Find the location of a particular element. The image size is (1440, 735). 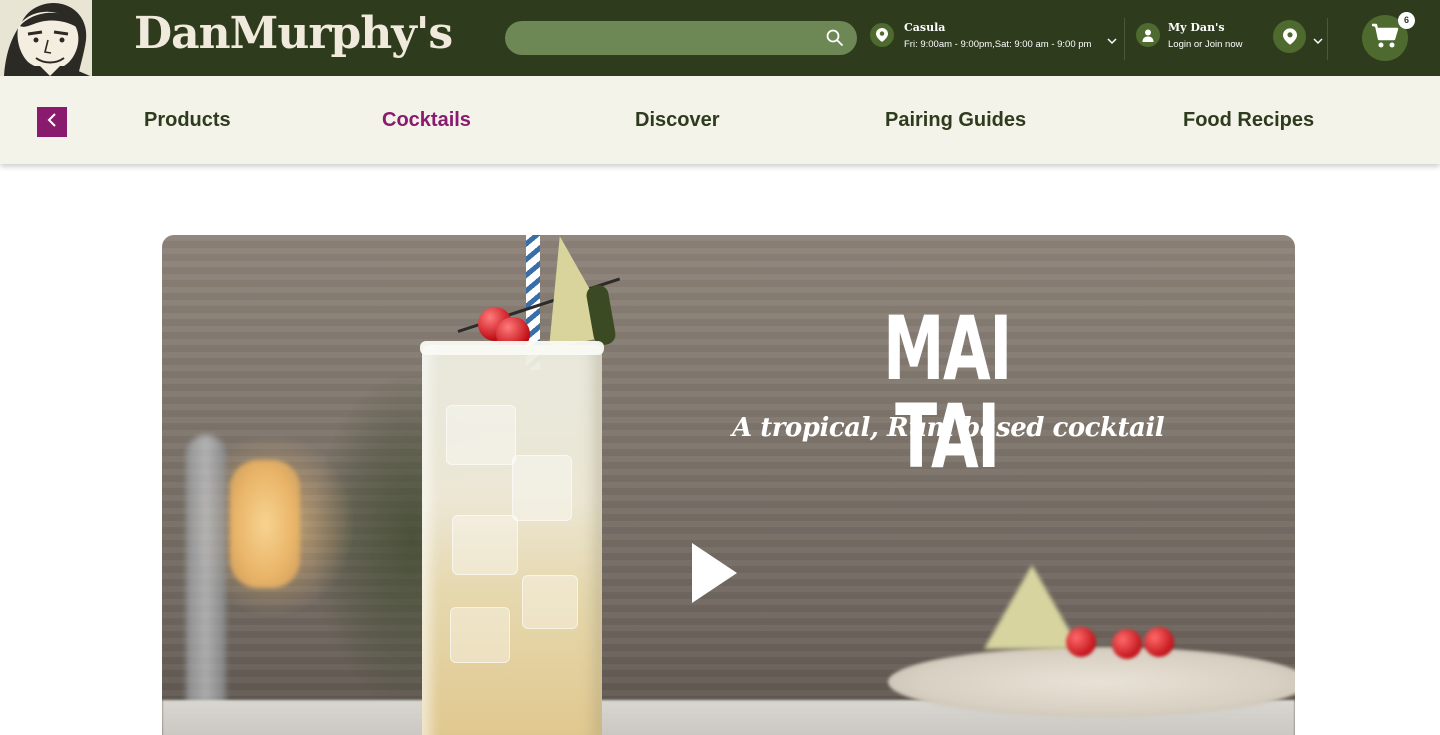

nav-item-products: Products is located at coordinates (187, 120).